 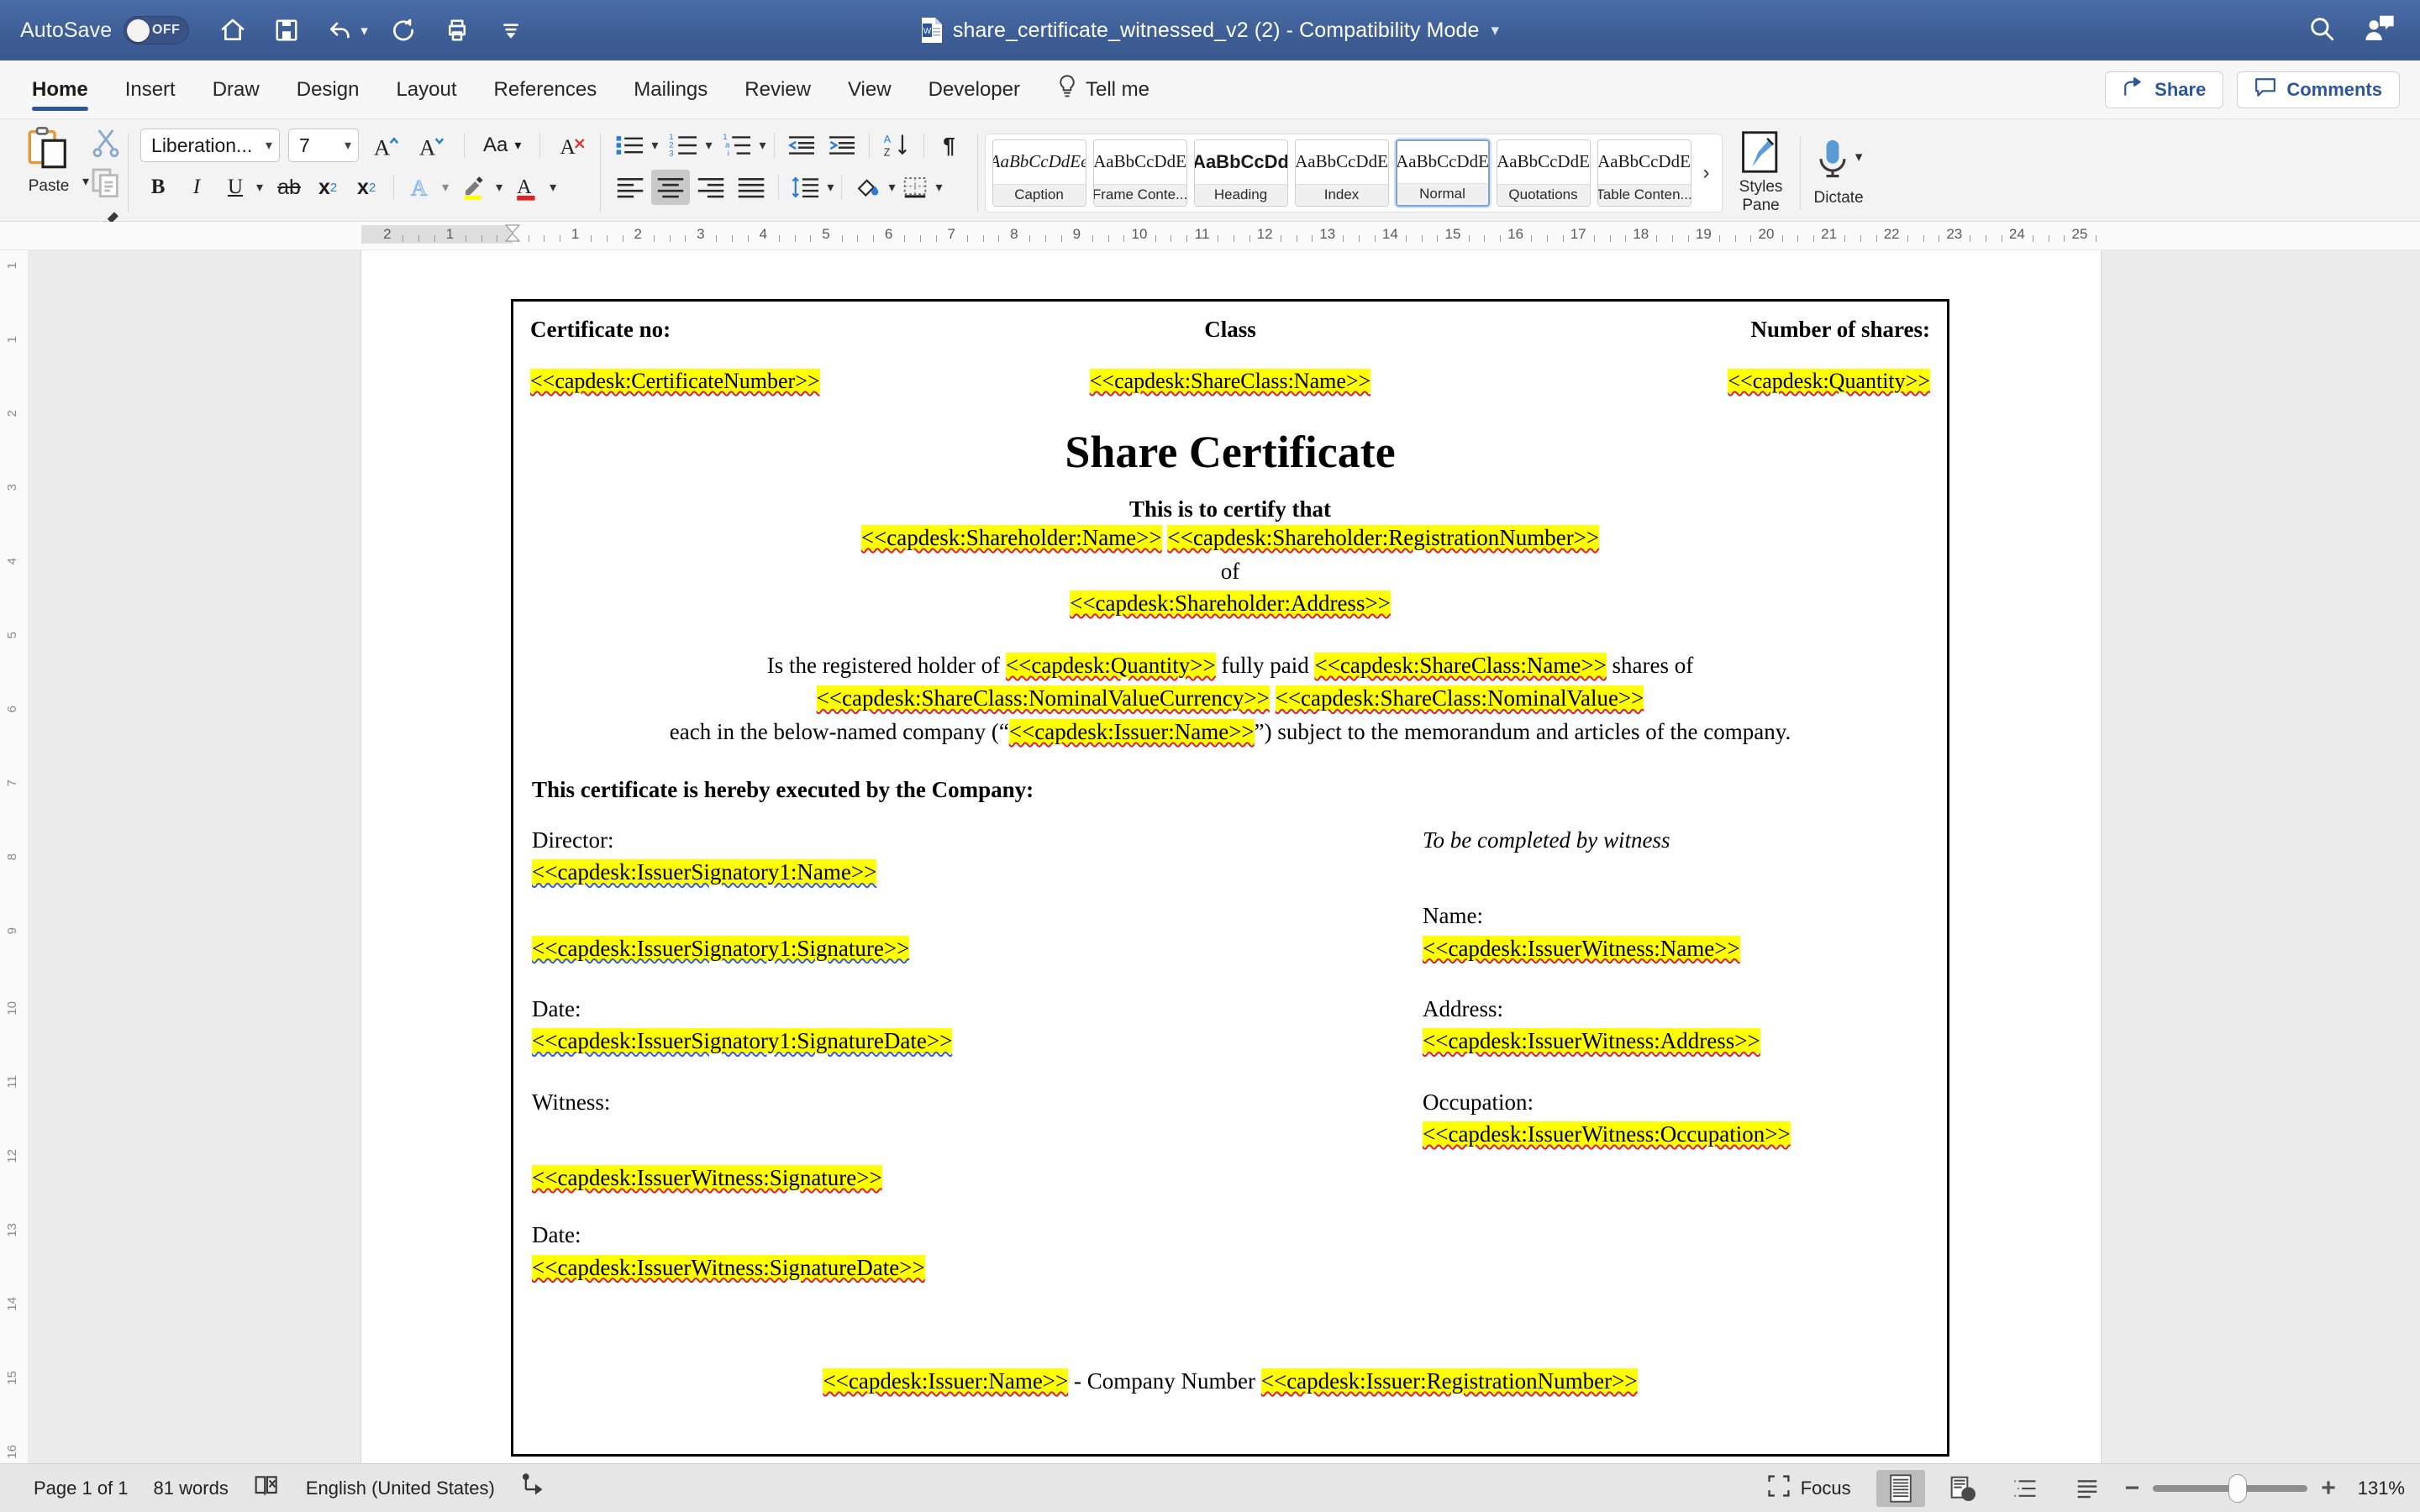 I want to click on track-changes-icon, so click(x=532, y=1488).